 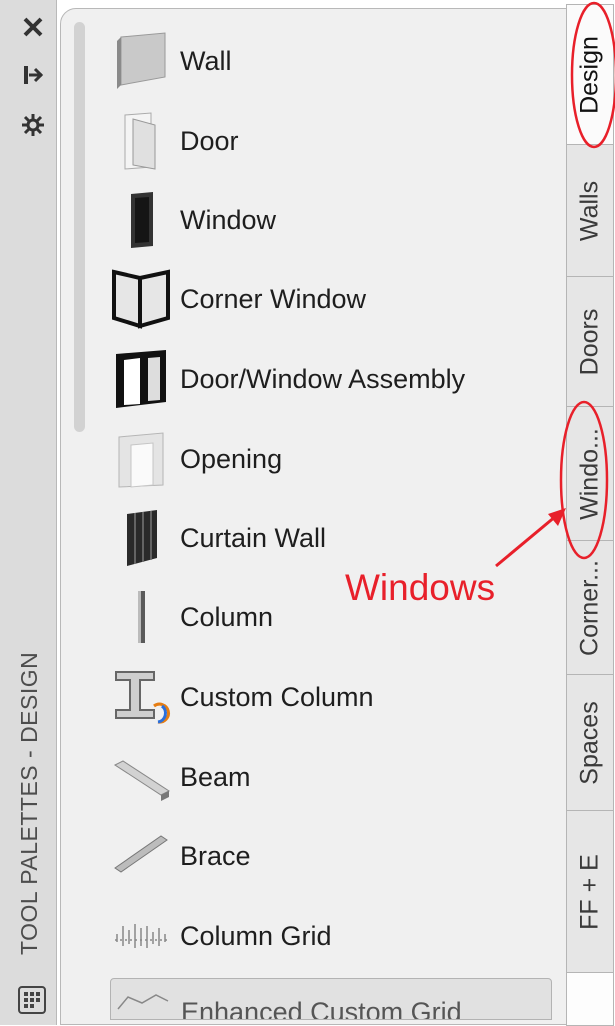 What do you see at coordinates (335, 856) in the screenshot?
I see `tool-brace: Brace` at bounding box center [335, 856].